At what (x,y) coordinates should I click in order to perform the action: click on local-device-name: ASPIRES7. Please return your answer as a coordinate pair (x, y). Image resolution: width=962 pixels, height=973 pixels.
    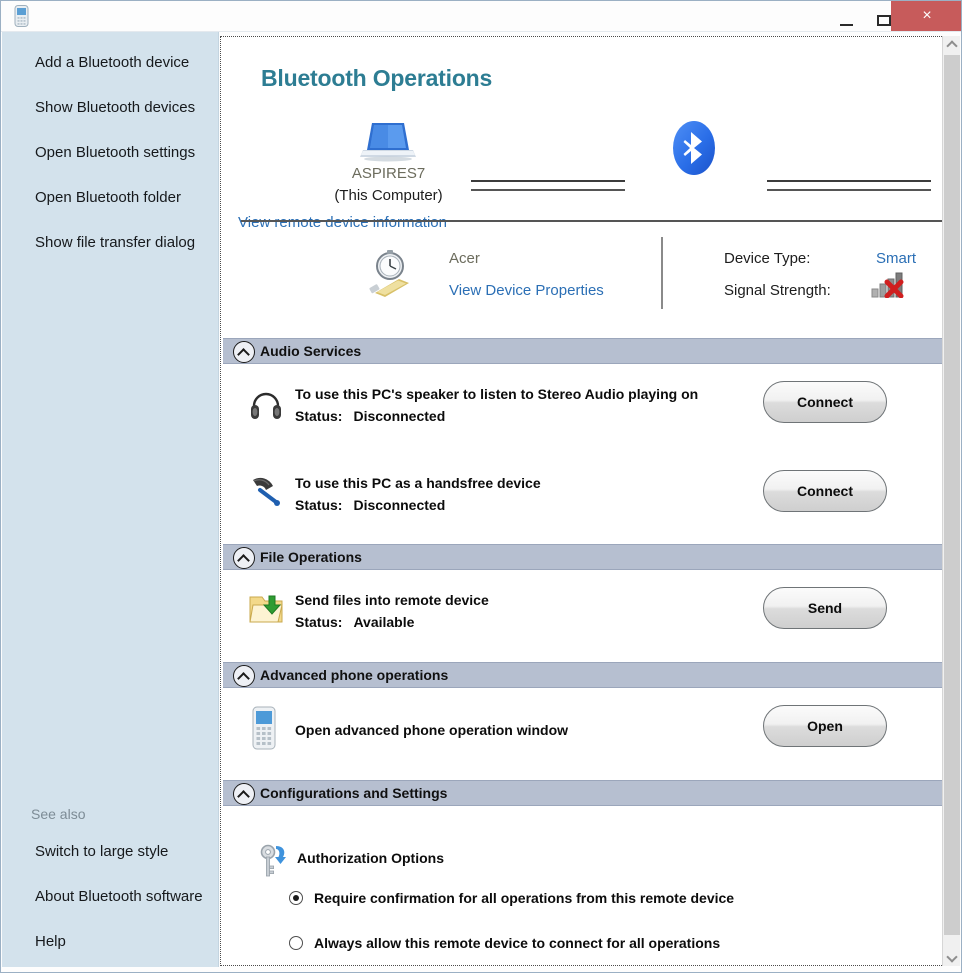
    Looking at the image, I should click on (388, 173).